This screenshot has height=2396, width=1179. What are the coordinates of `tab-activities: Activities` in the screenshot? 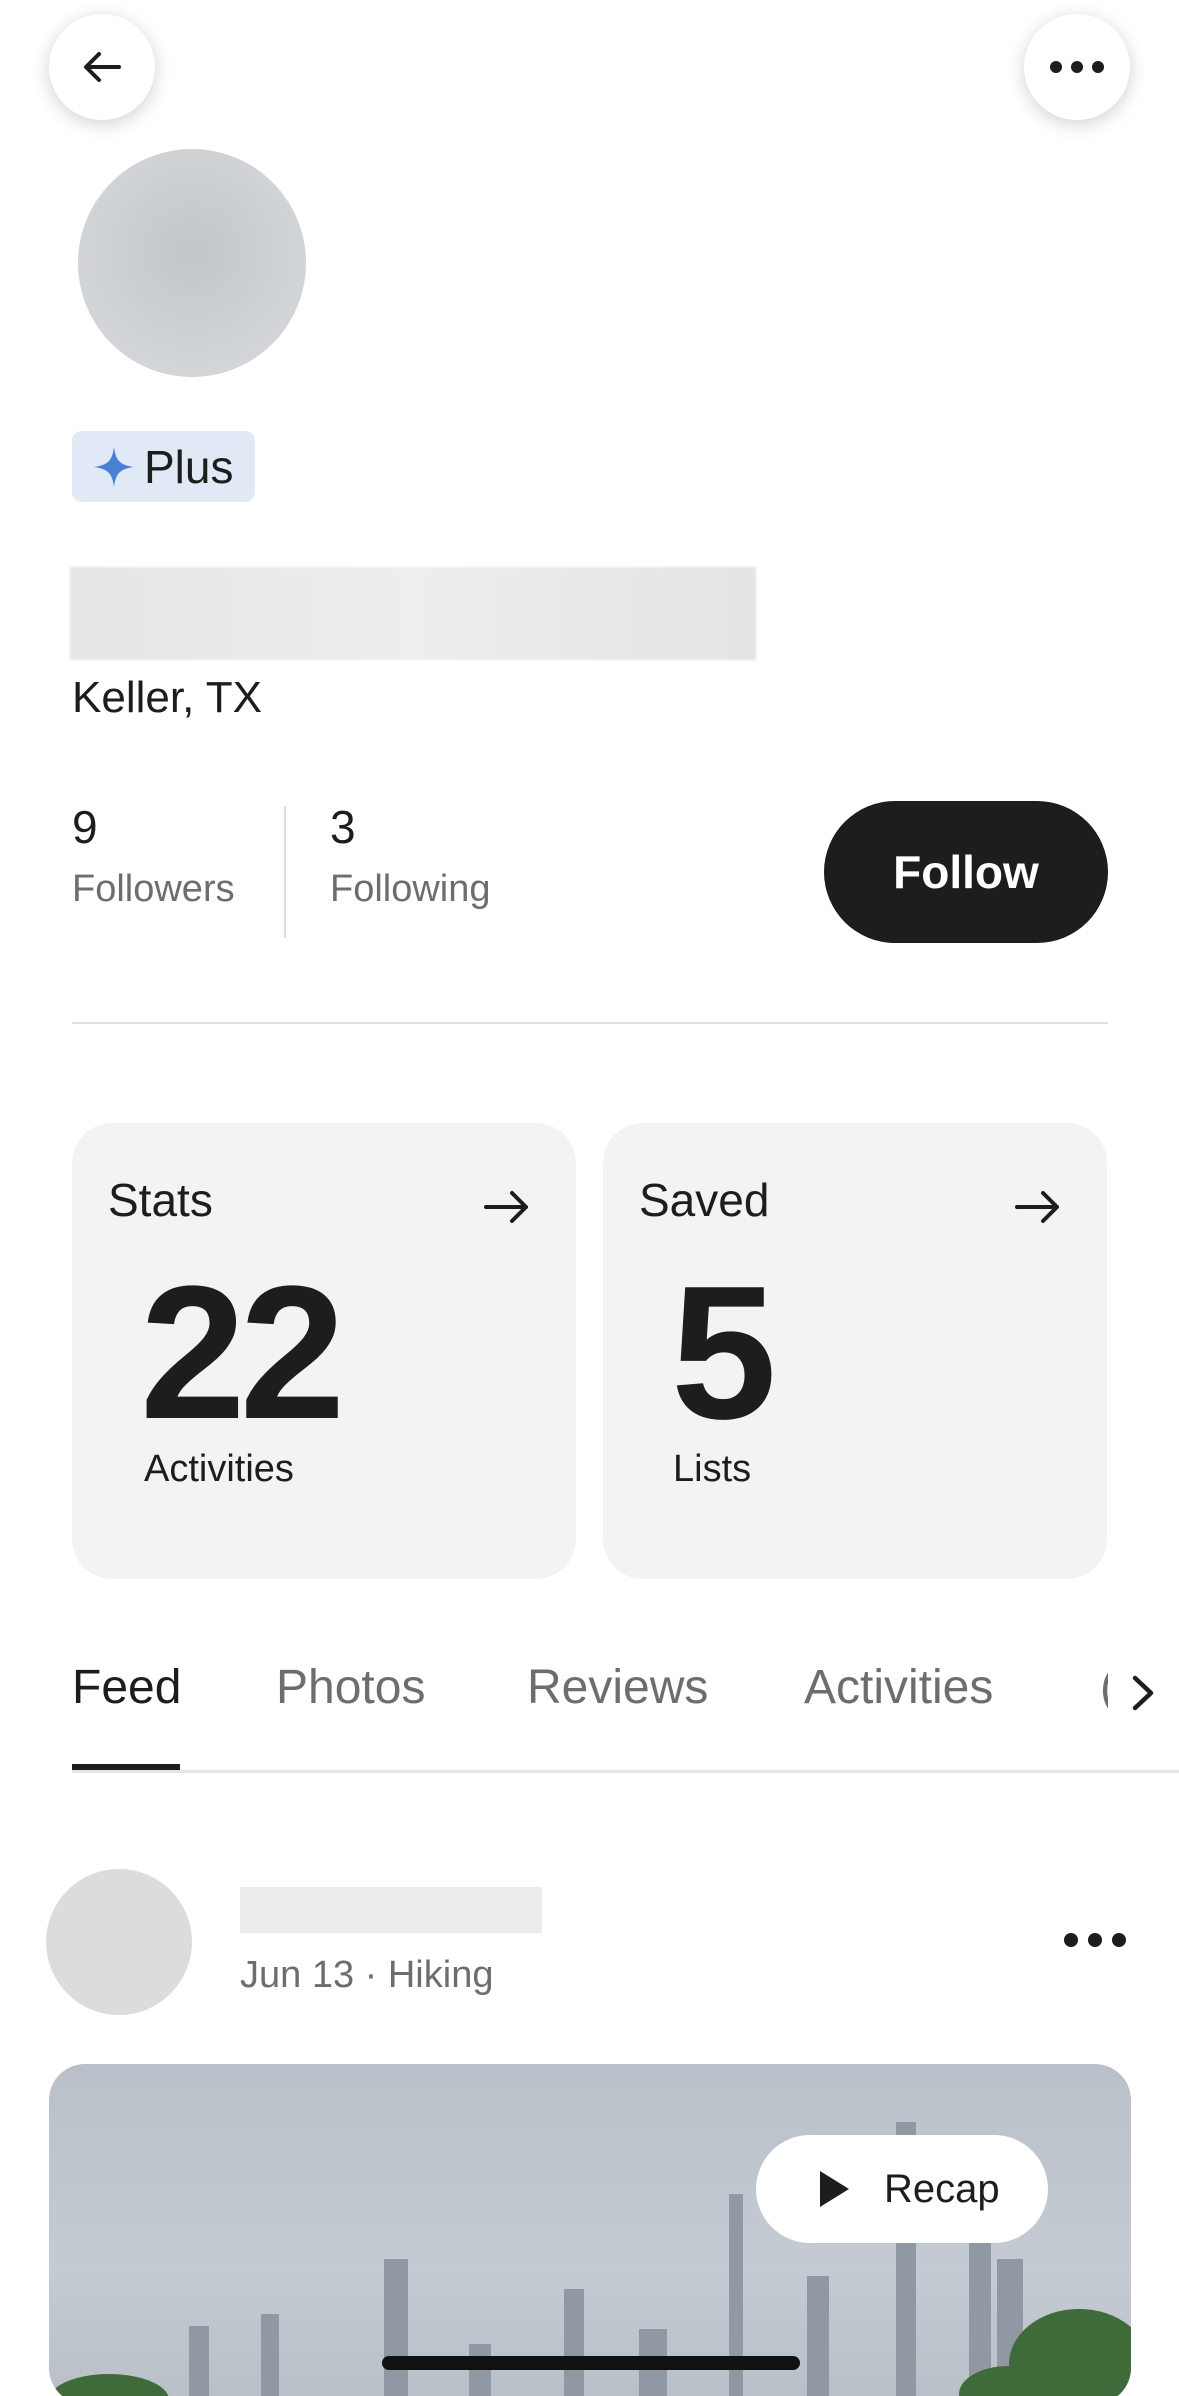 It's located at (898, 1687).